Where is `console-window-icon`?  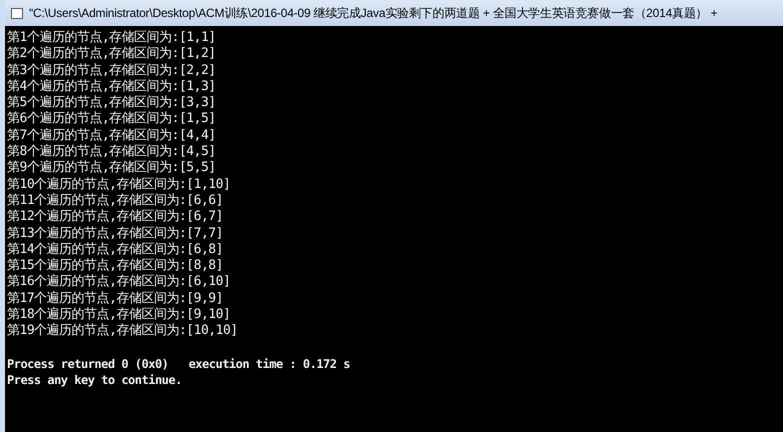
console-window-icon is located at coordinates (17, 13).